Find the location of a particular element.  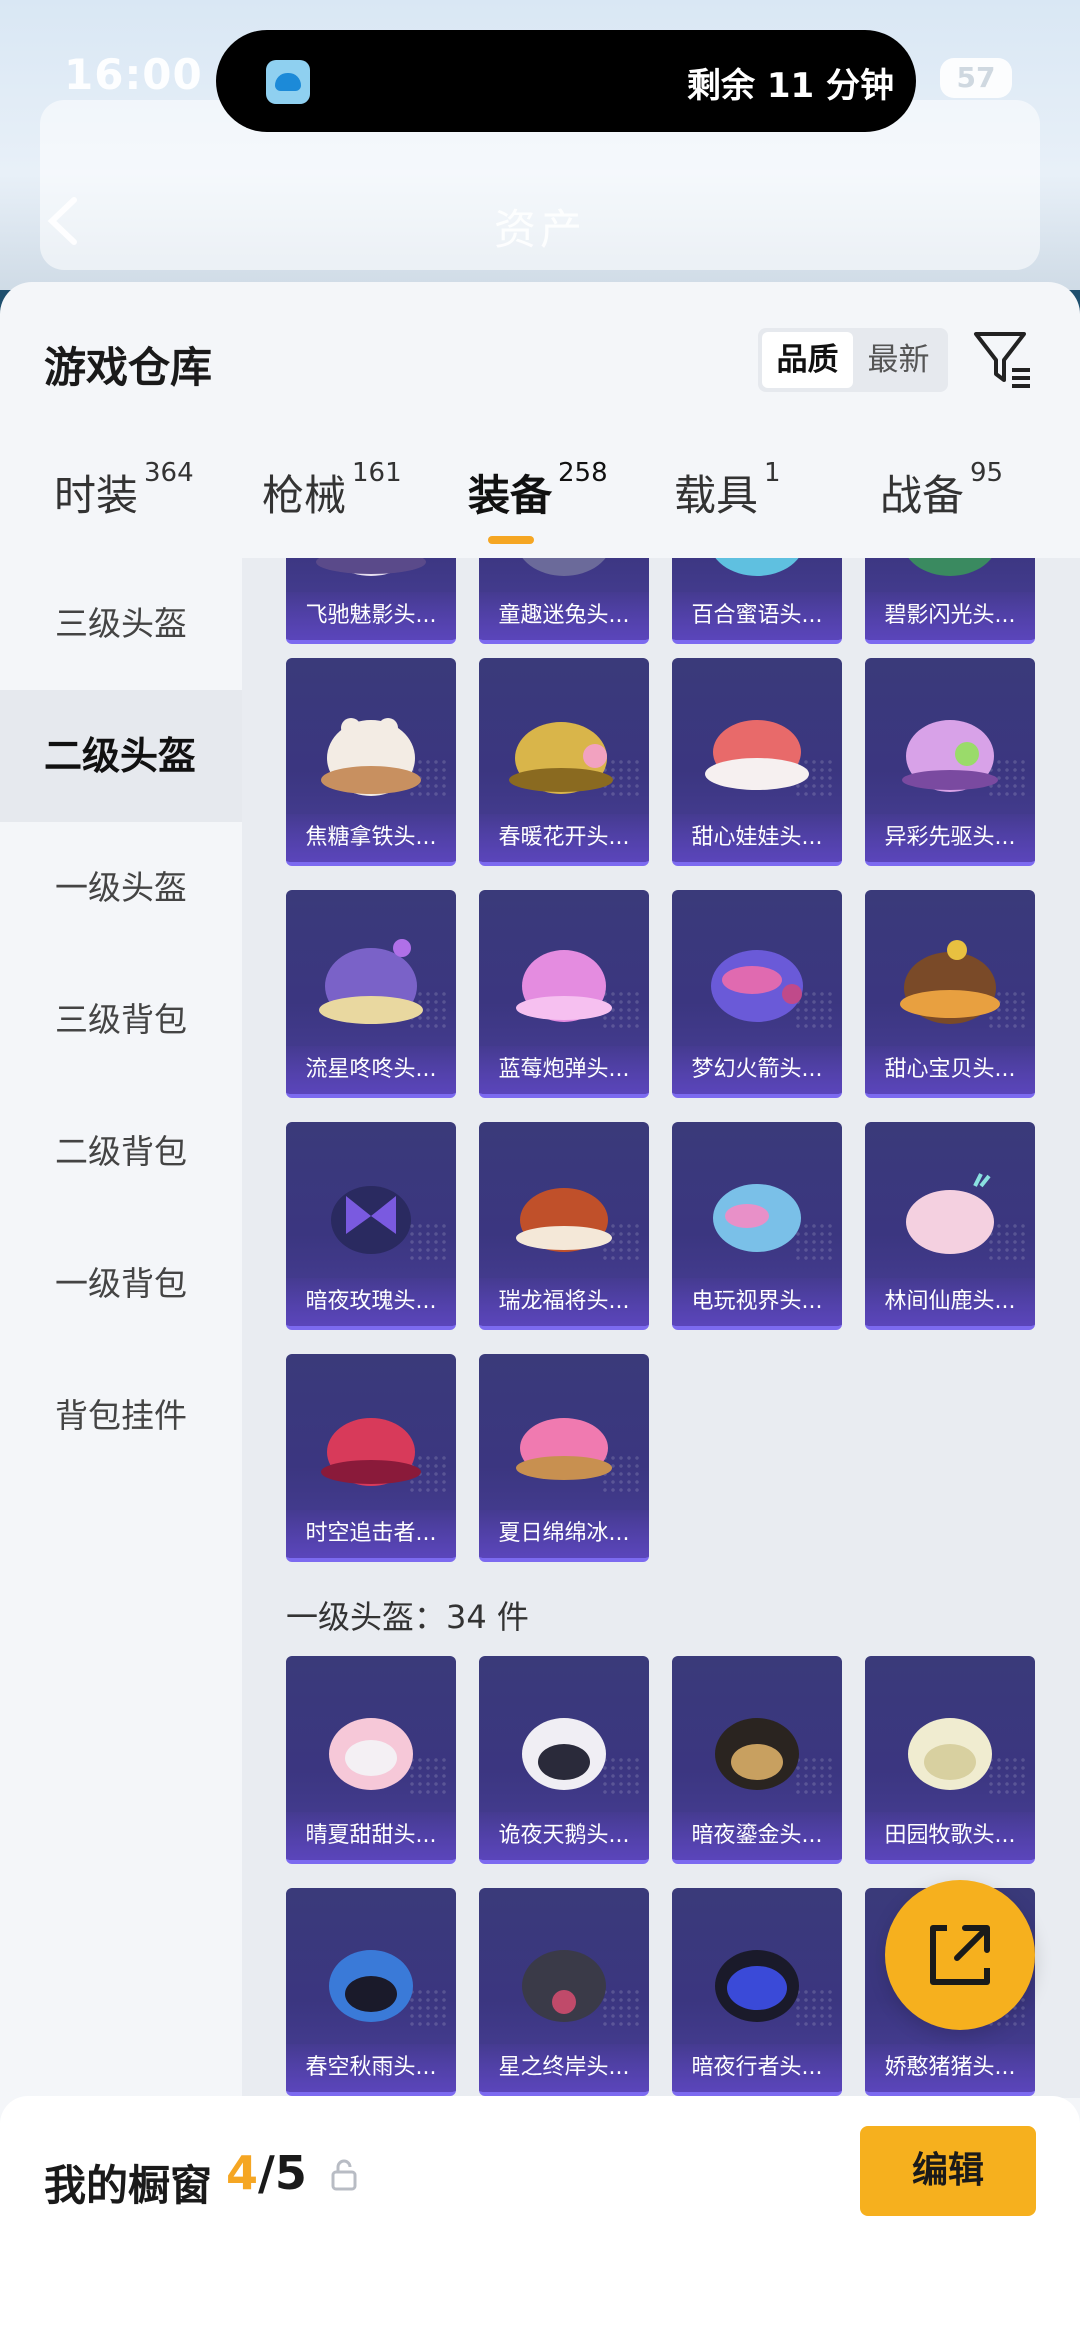

showcase-count-current: 4 is located at coordinates (242, 2173).